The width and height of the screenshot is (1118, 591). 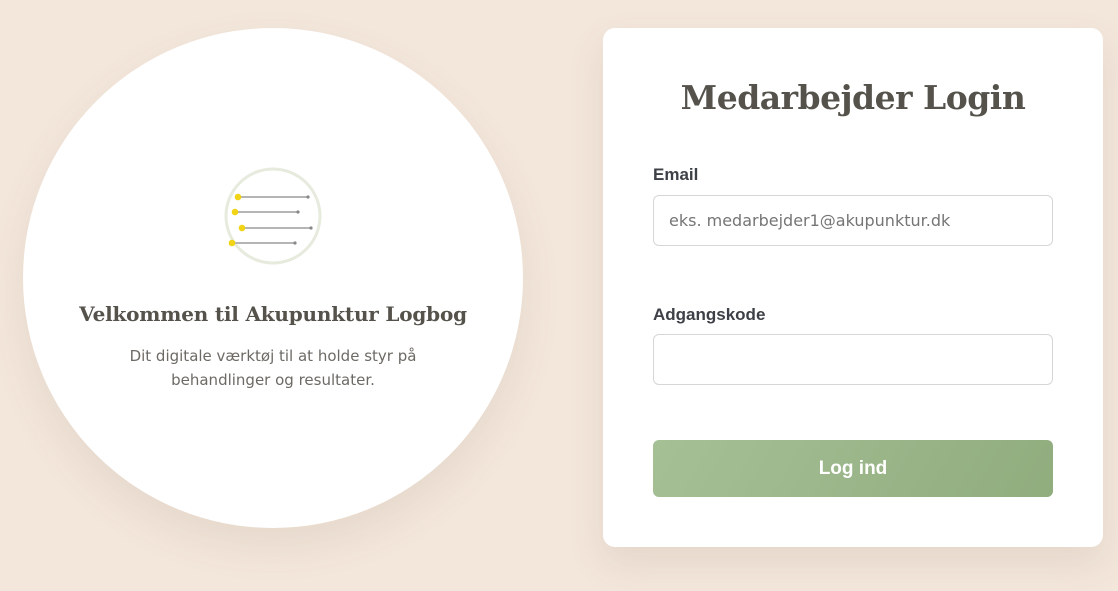 What do you see at coordinates (853, 359) in the screenshot?
I see `password-field` at bounding box center [853, 359].